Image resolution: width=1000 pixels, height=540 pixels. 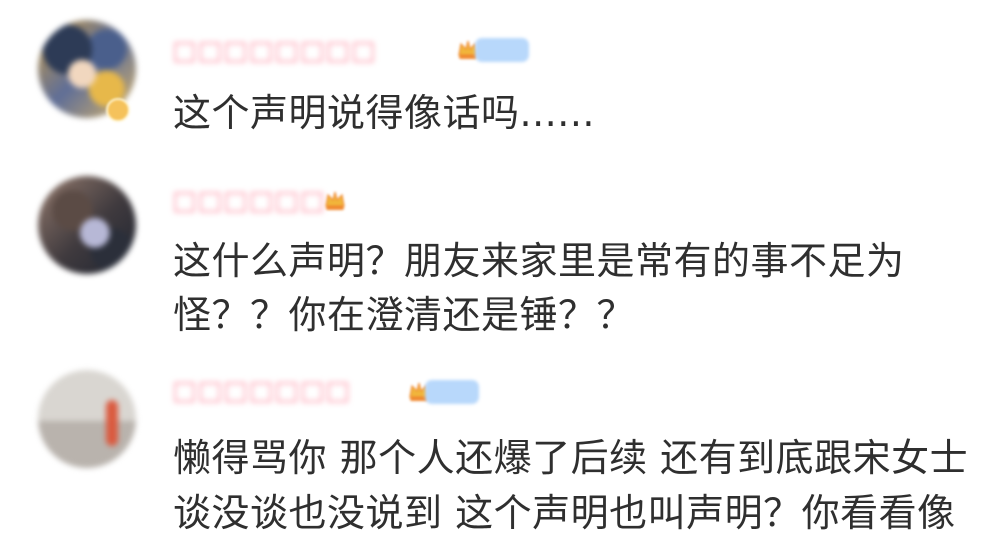 What do you see at coordinates (404, 315) in the screenshot?
I see `comment-text-line-2: 怪？？你在澄清还是锤？？` at bounding box center [404, 315].